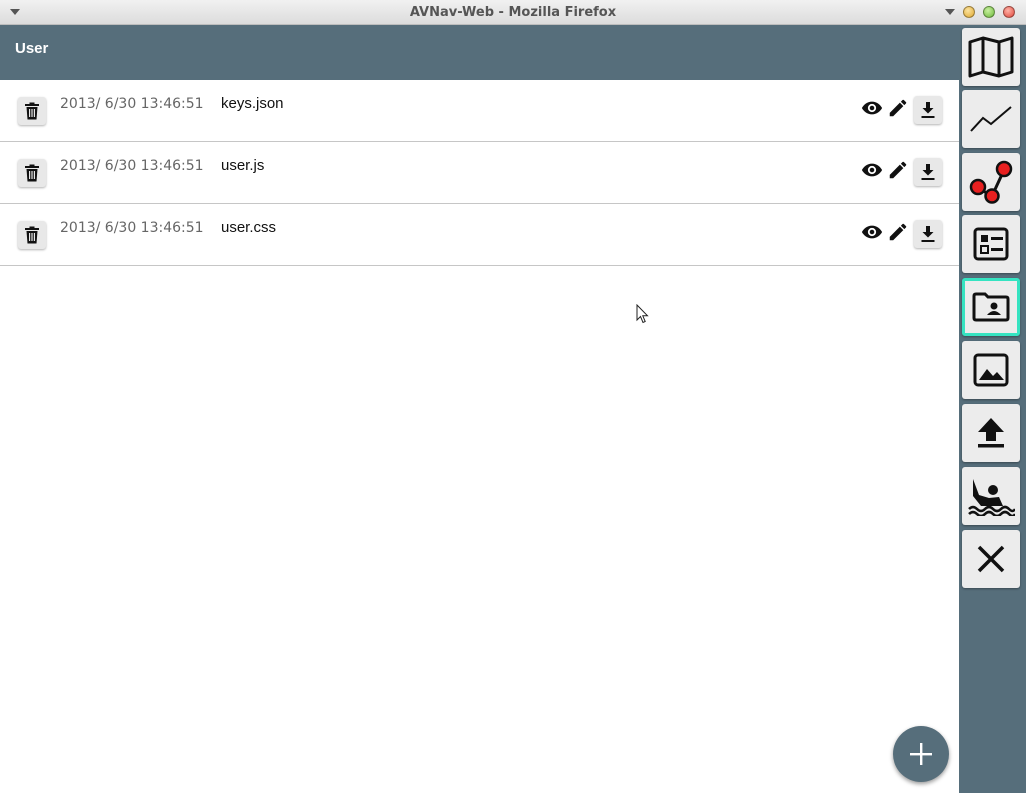  Describe the element at coordinates (252, 103) in the screenshot. I see `file-name: keys.json` at that location.